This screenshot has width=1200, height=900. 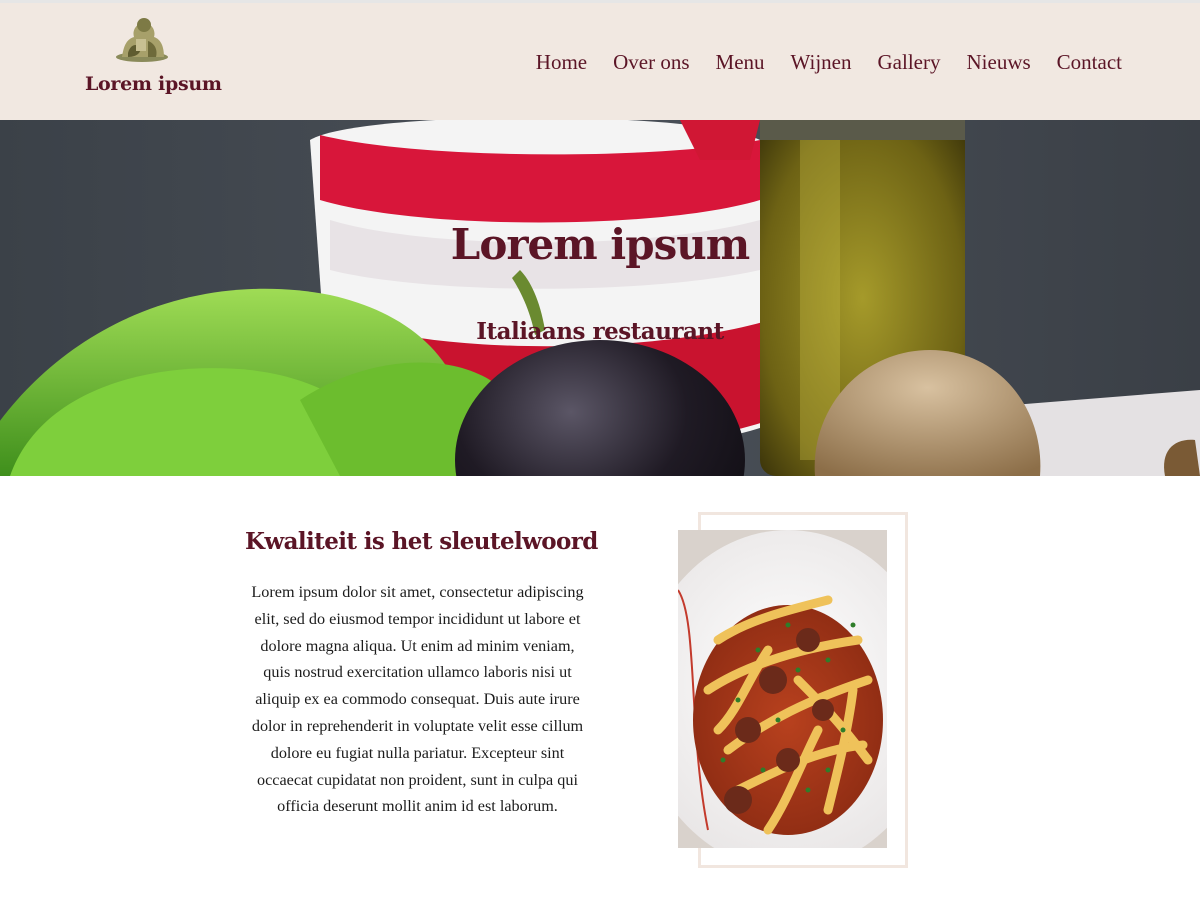 What do you see at coordinates (782, 689) in the screenshot?
I see `pasta-dish-image` at bounding box center [782, 689].